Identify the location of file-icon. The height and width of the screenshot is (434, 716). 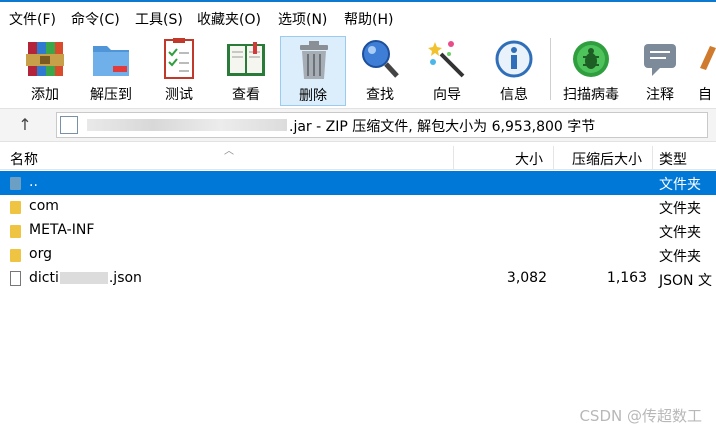
(15, 278).